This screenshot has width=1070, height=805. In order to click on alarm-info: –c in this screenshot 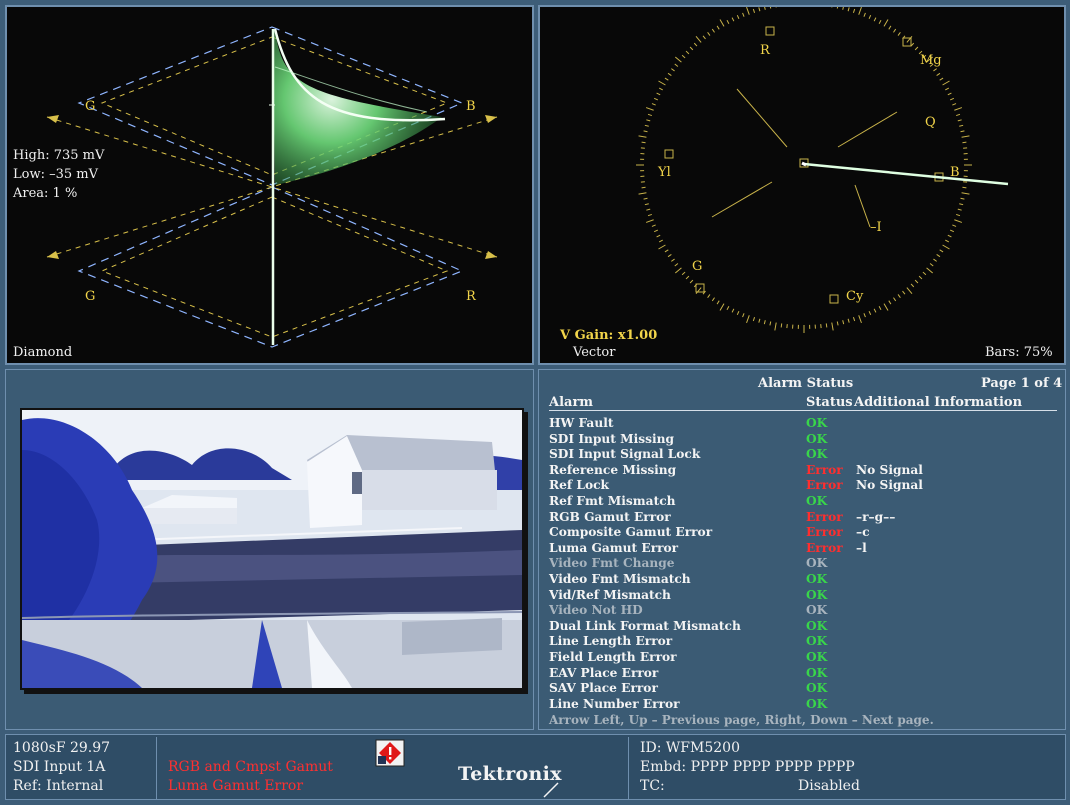, I will do `click(863, 532)`.